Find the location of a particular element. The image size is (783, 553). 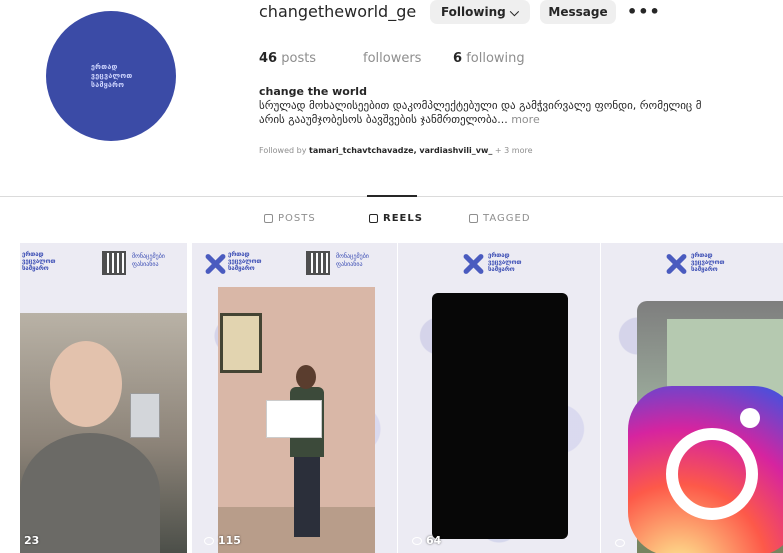

posts-count-value: 46 is located at coordinates (268, 58).